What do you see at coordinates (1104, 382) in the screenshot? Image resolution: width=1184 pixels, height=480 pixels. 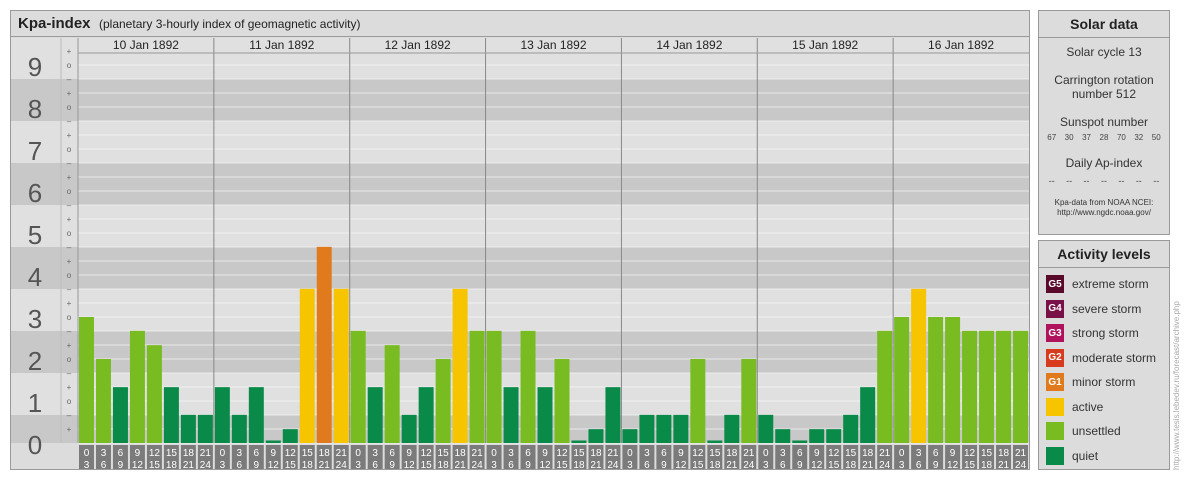 I see `legend-label: minor storm` at bounding box center [1104, 382].